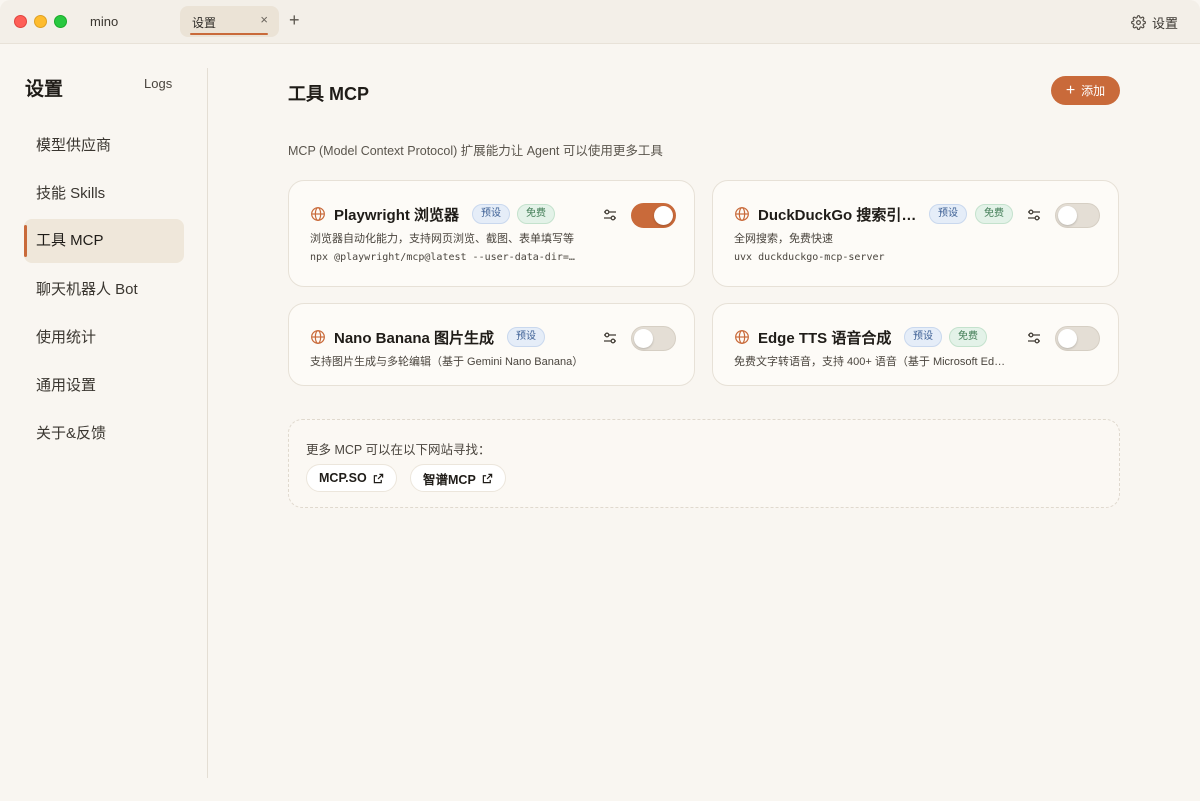 This screenshot has width=1200, height=801. I want to click on card-description: 浏览器自动化能力，支持网页浏览、截图、表单填写等, so click(442, 239).